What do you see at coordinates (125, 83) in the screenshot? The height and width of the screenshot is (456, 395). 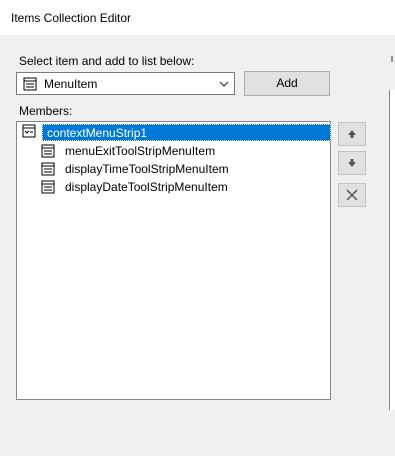 I see `item-type-combobox: MenuItem` at bounding box center [125, 83].